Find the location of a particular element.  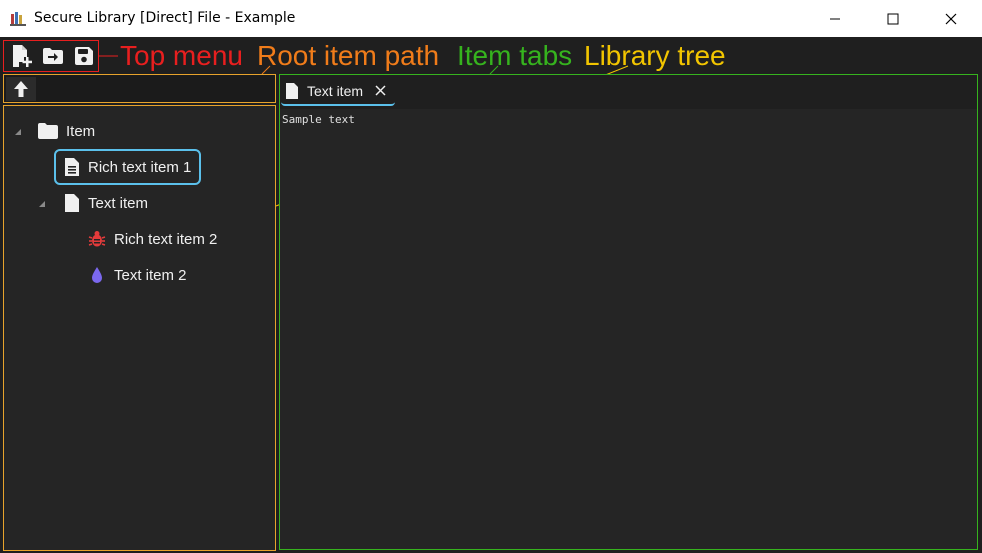

tree-item-rich-text-item-2: Rich text item 2 is located at coordinates (152, 239).